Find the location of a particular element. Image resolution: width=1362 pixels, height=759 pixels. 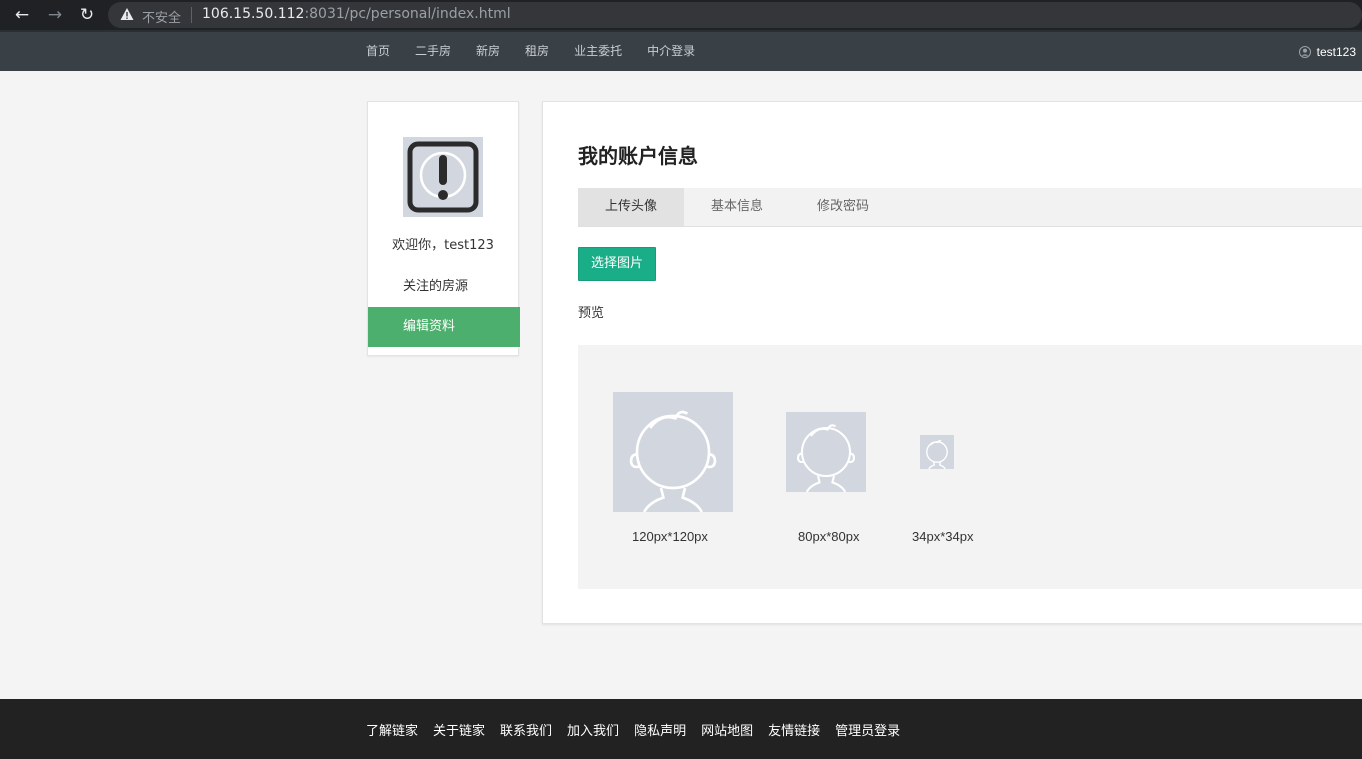

footer-link-contact: 联系我们 is located at coordinates (526, 729).